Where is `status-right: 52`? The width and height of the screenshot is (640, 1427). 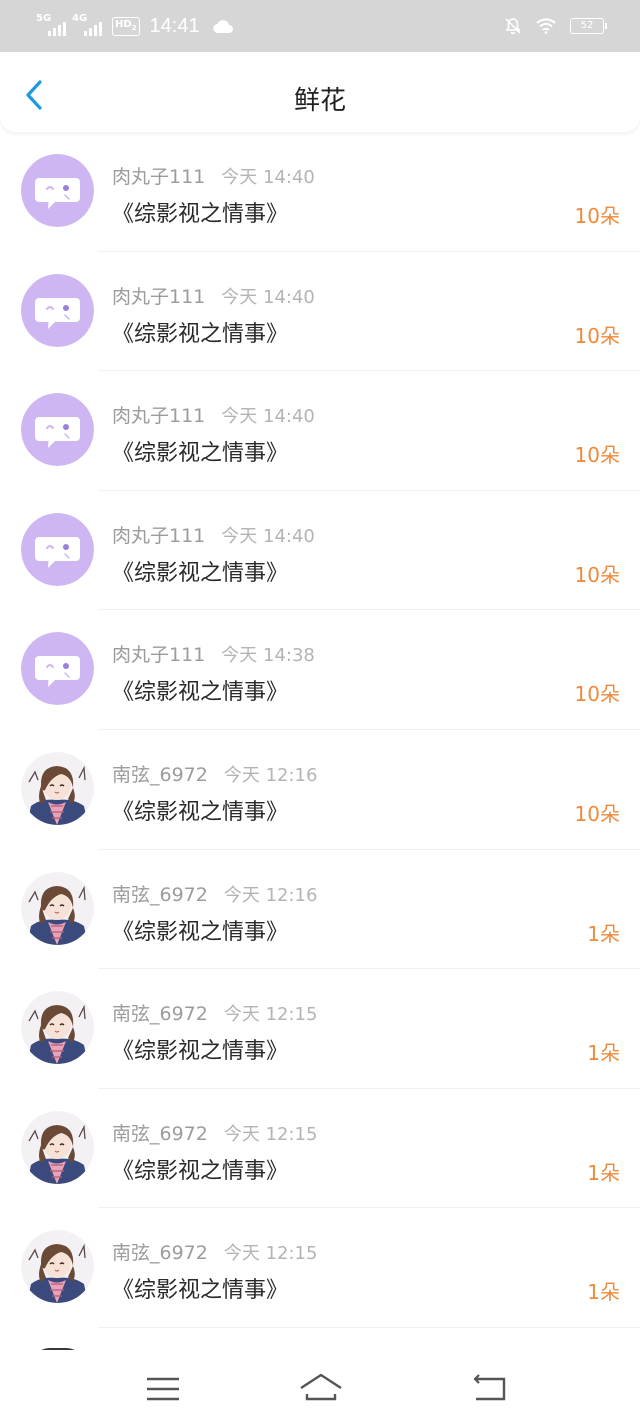
status-right: 52 is located at coordinates (555, 26).